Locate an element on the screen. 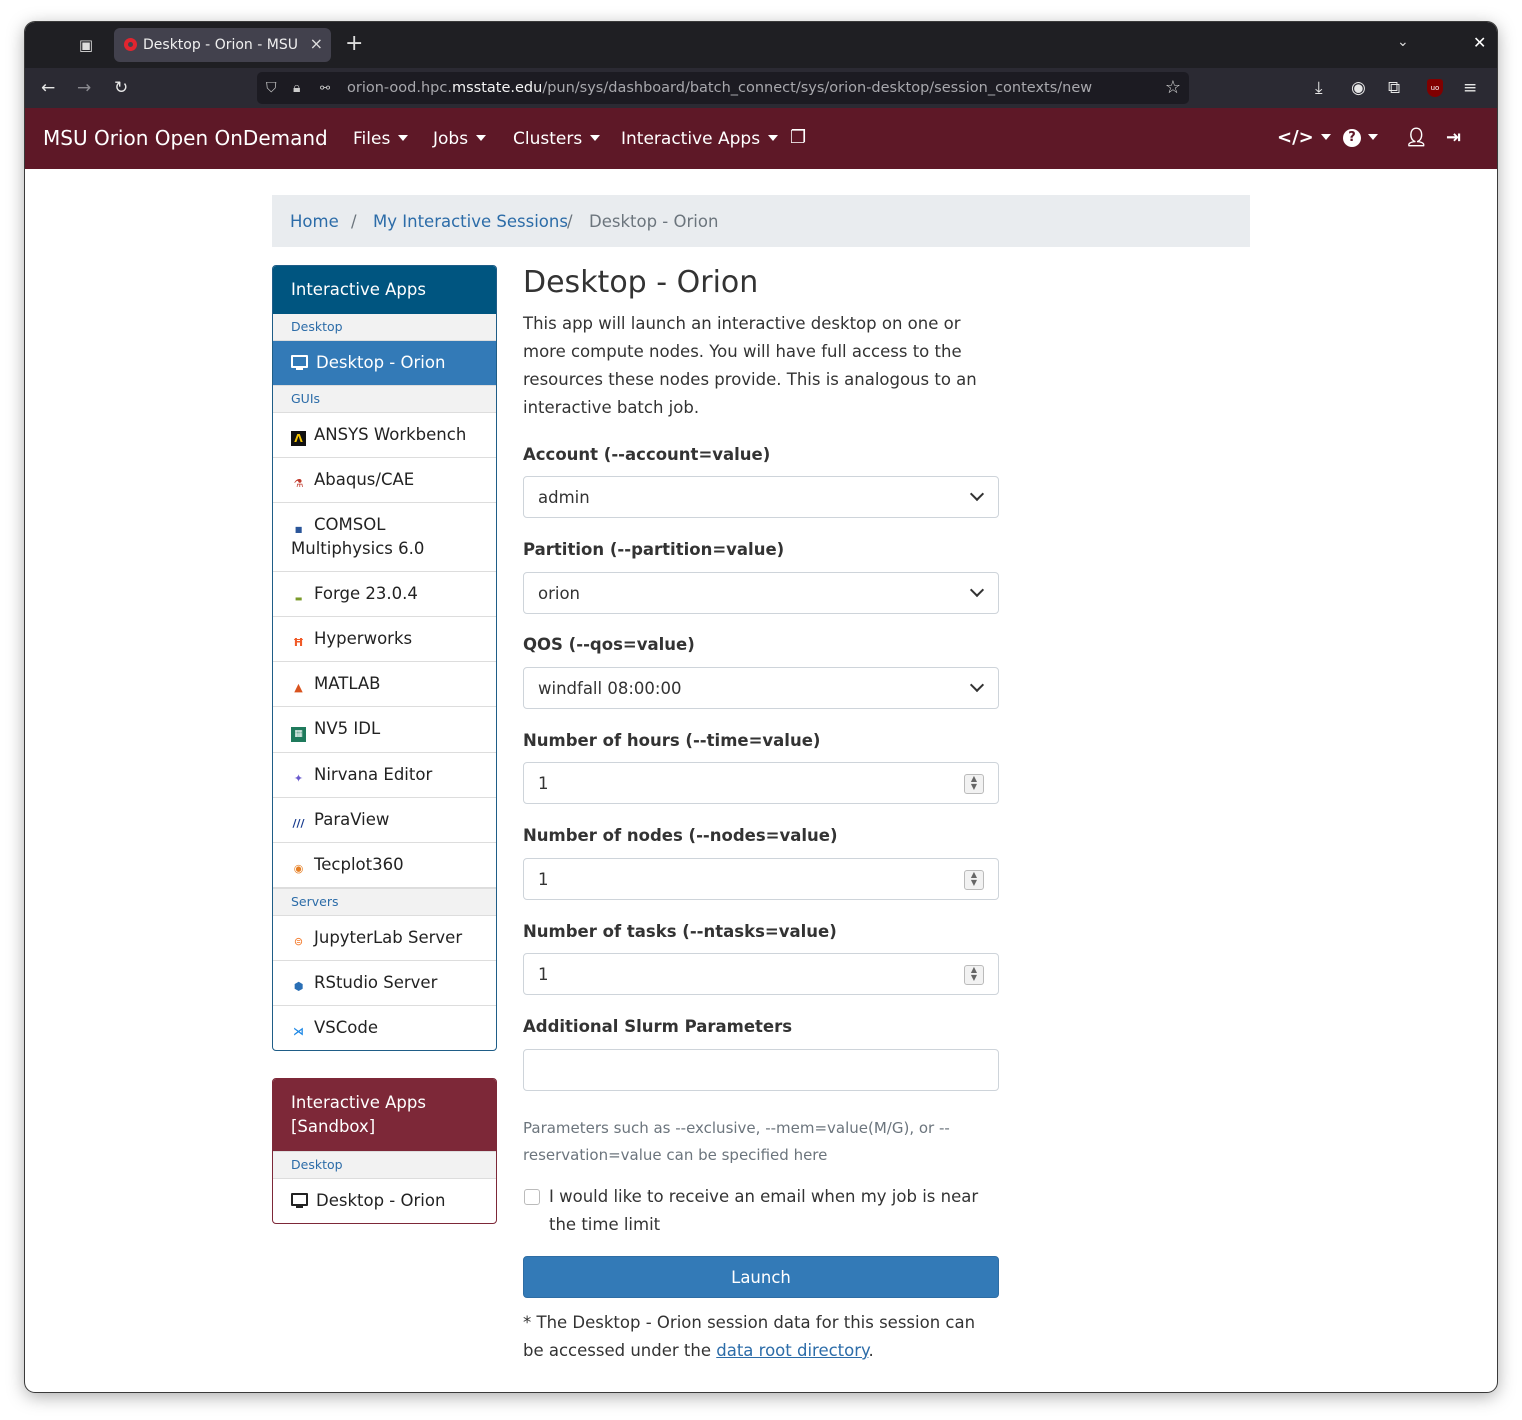  sidebar-item-vscode: ⋊ VSCode is located at coordinates (384, 1028).